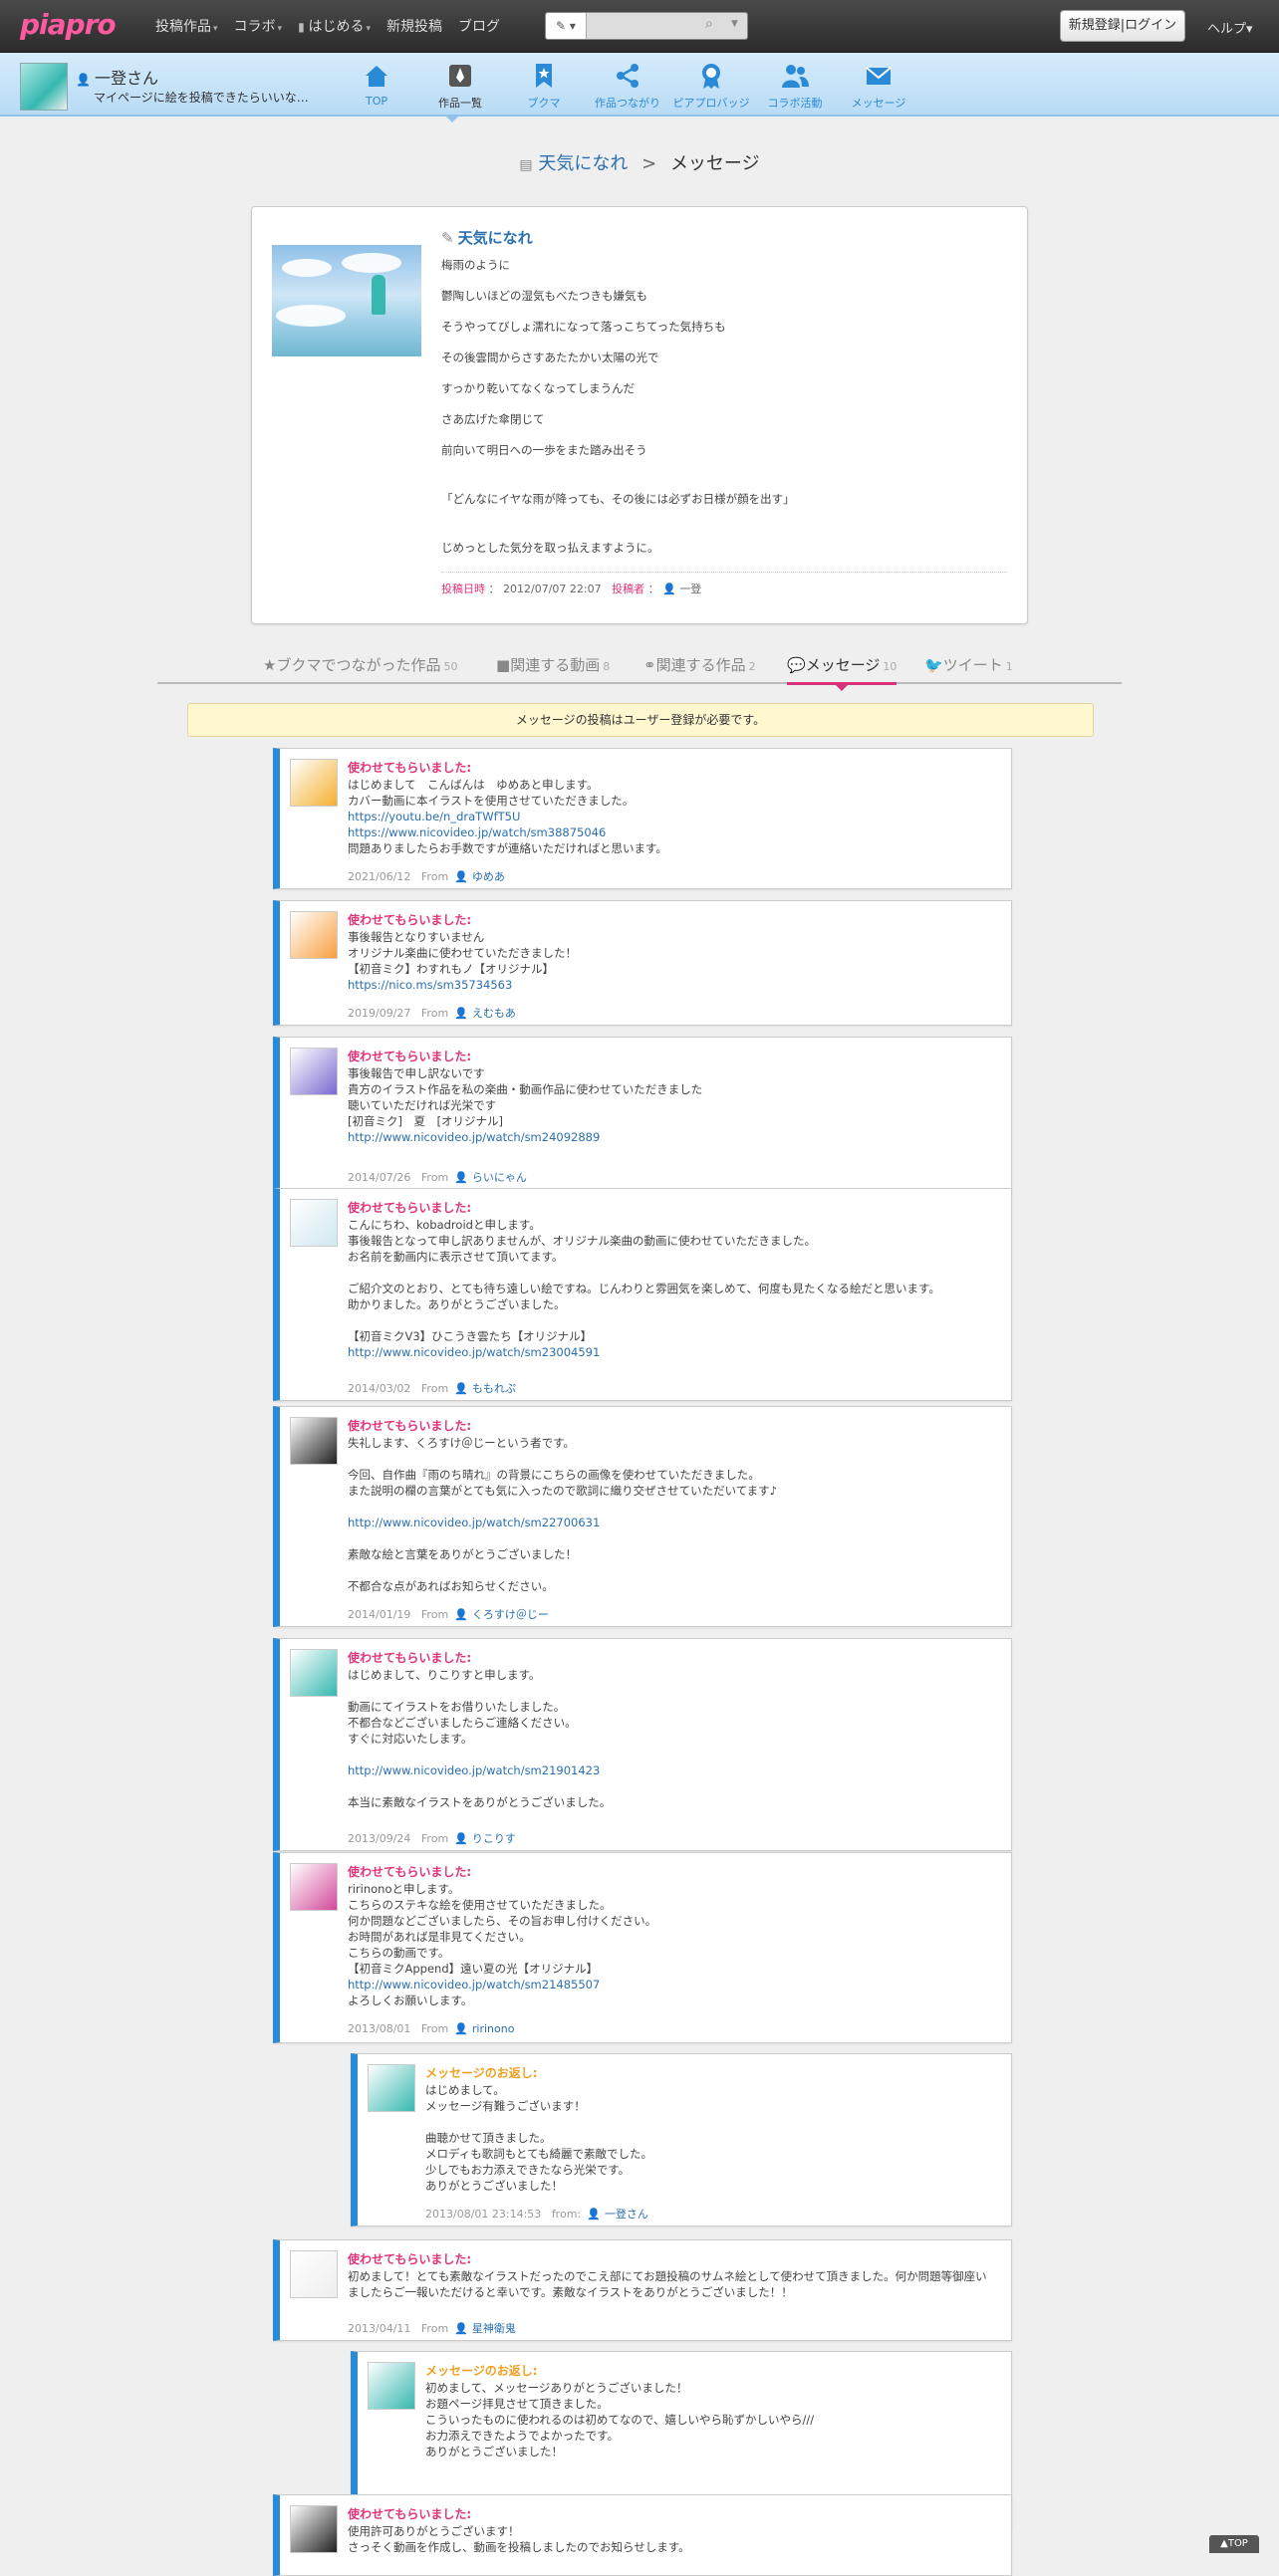 This screenshot has height=2576, width=1279. What do you see at coordinates (500, 1177) in the screenshot?
I see `message-author: らいにゃん` at bounding box center [500, 1177].